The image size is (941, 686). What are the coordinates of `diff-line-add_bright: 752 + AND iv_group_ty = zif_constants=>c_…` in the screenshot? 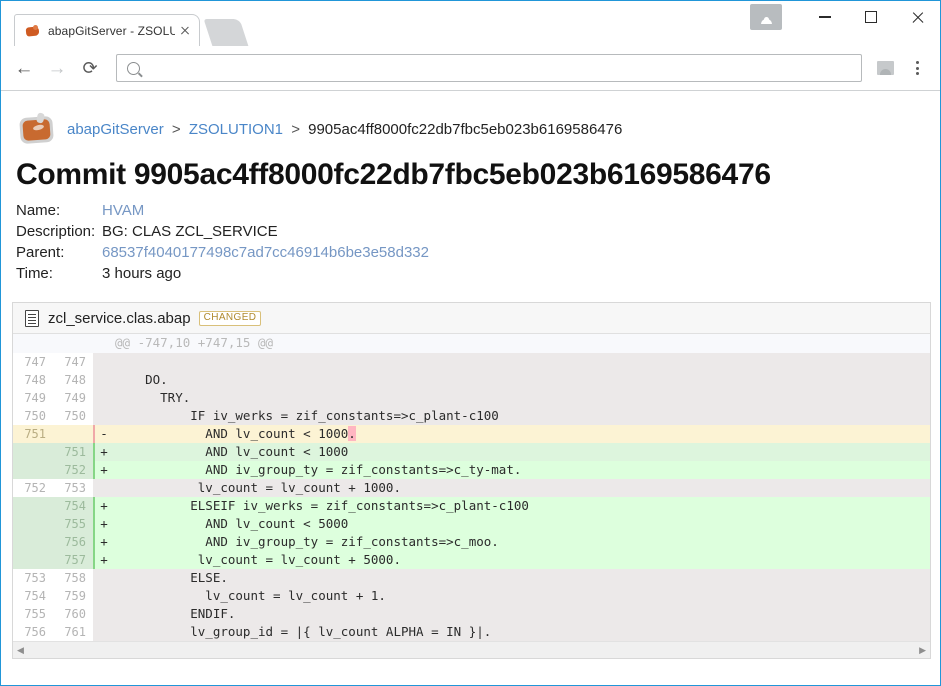 It's located at (471, 470).